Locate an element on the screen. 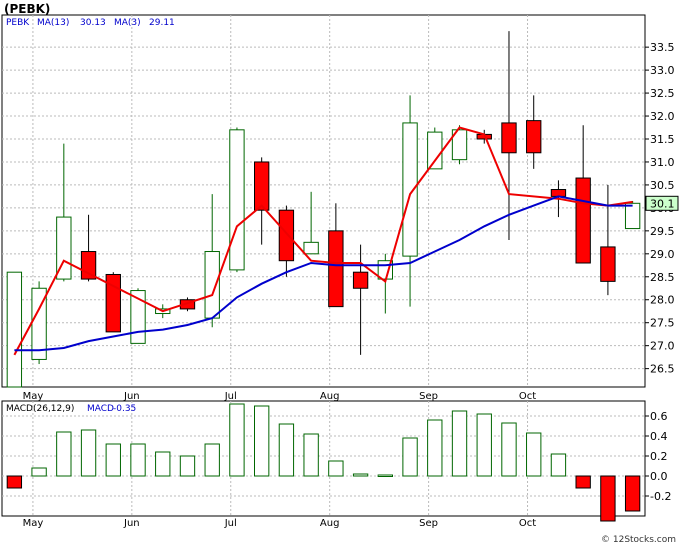 The height and width of the screenshot is (546, 680). price-ytick-label: 32.0 is located at coordinates (662, 116).